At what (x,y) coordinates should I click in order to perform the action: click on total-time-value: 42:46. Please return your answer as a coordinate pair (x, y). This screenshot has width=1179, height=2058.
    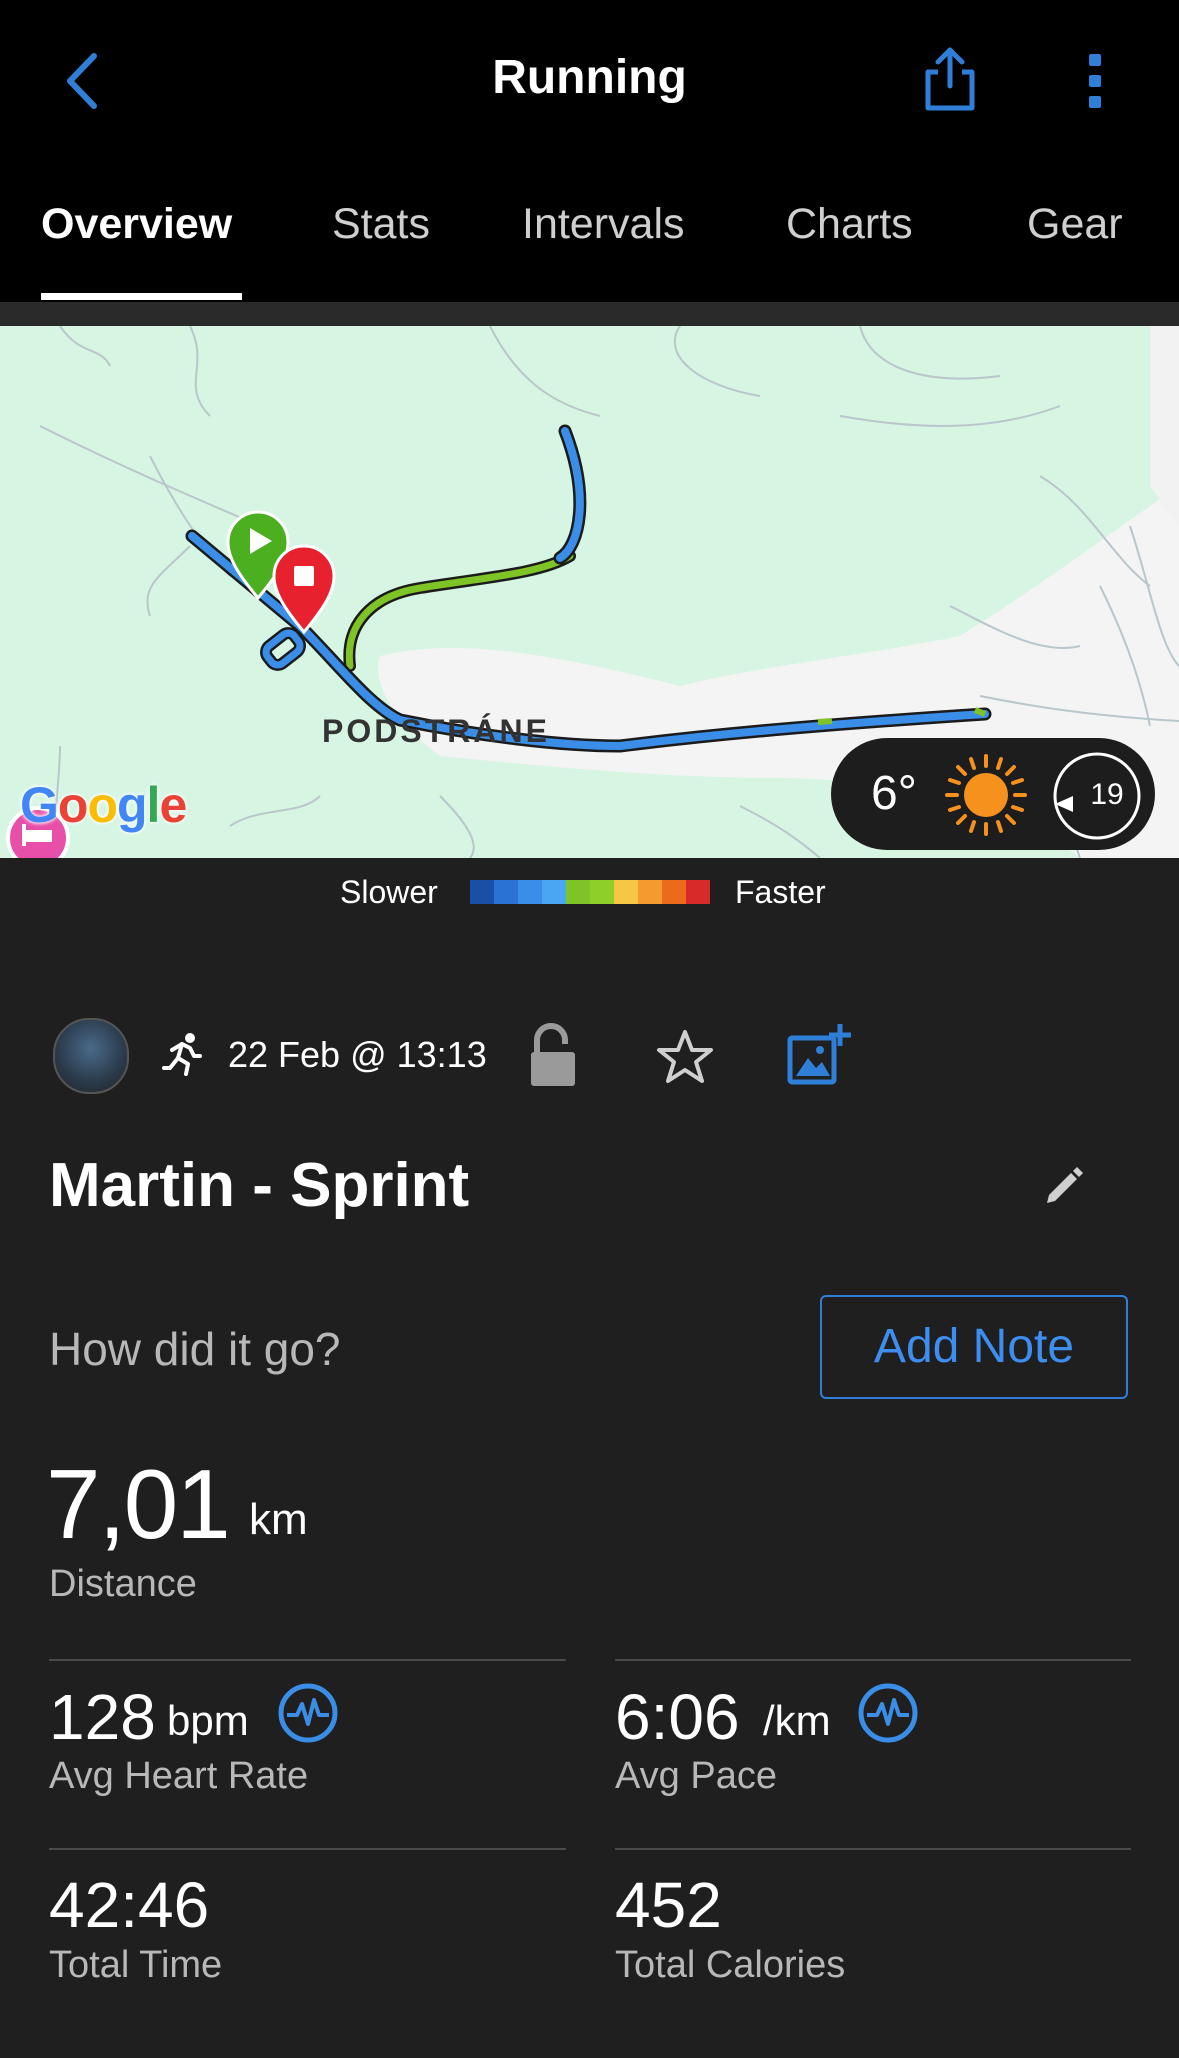
    Looking at the image, I should click on (129, 1905).